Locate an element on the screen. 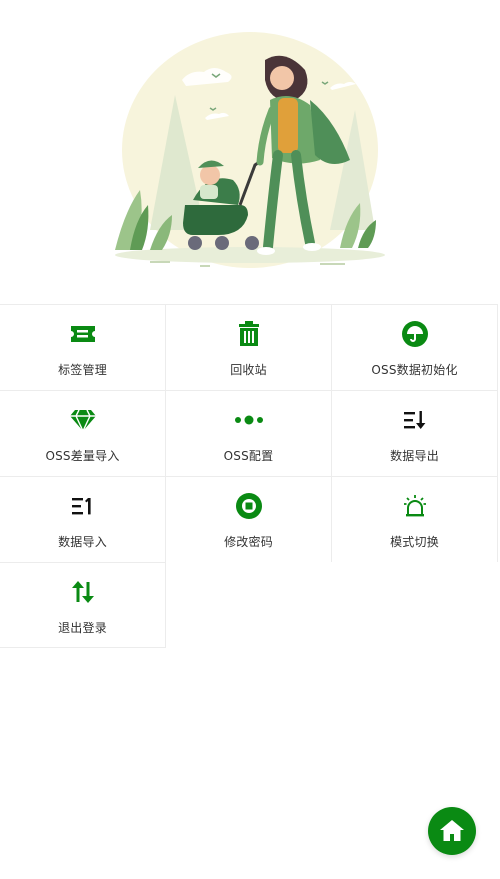 This screenshot has width=500, height=879. menu-item-mode-switch: 模式切换 is located at coordinates (415, 519).